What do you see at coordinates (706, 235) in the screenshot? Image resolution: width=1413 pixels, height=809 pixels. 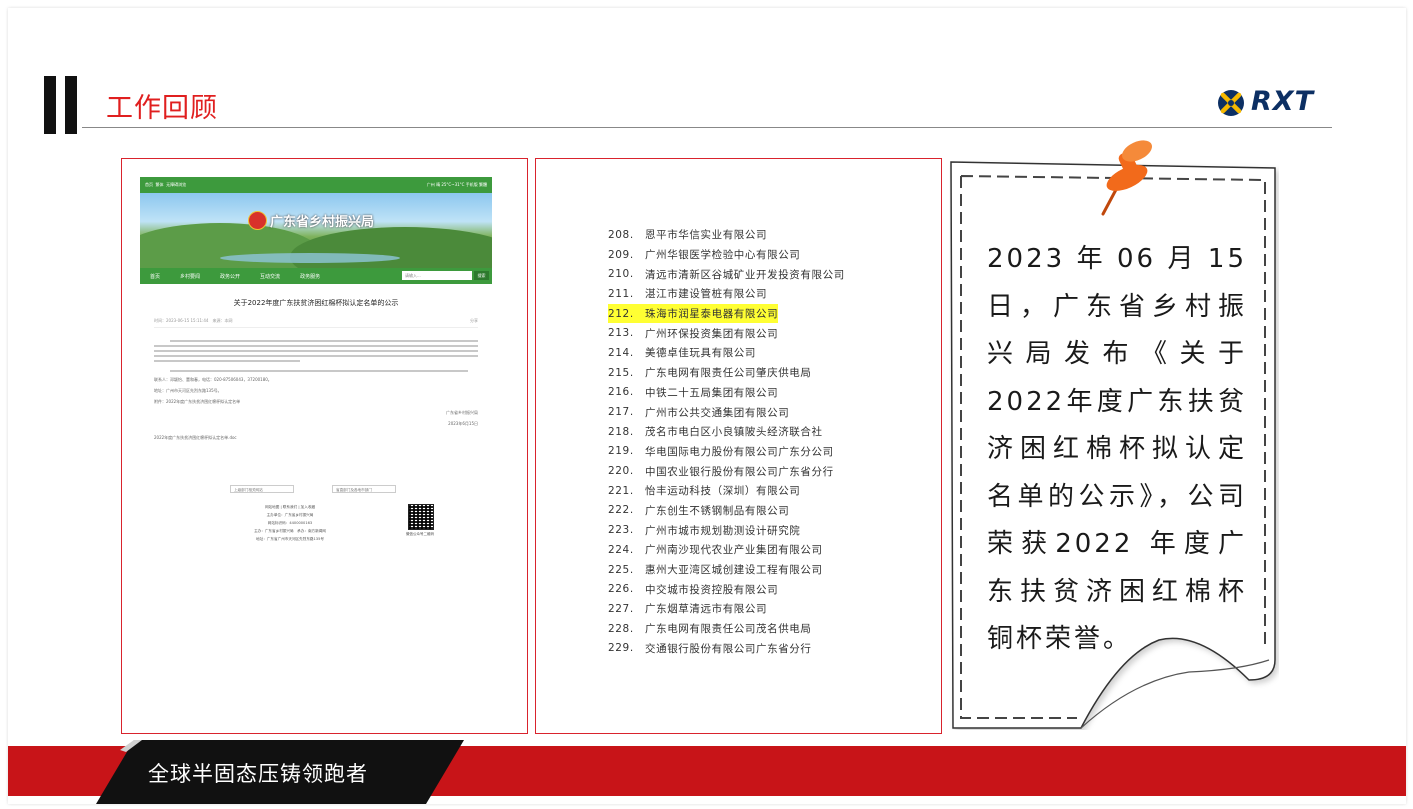 I see `list-item-company: 恩平市华信实业有限公司` at bounding box center [706, 235].